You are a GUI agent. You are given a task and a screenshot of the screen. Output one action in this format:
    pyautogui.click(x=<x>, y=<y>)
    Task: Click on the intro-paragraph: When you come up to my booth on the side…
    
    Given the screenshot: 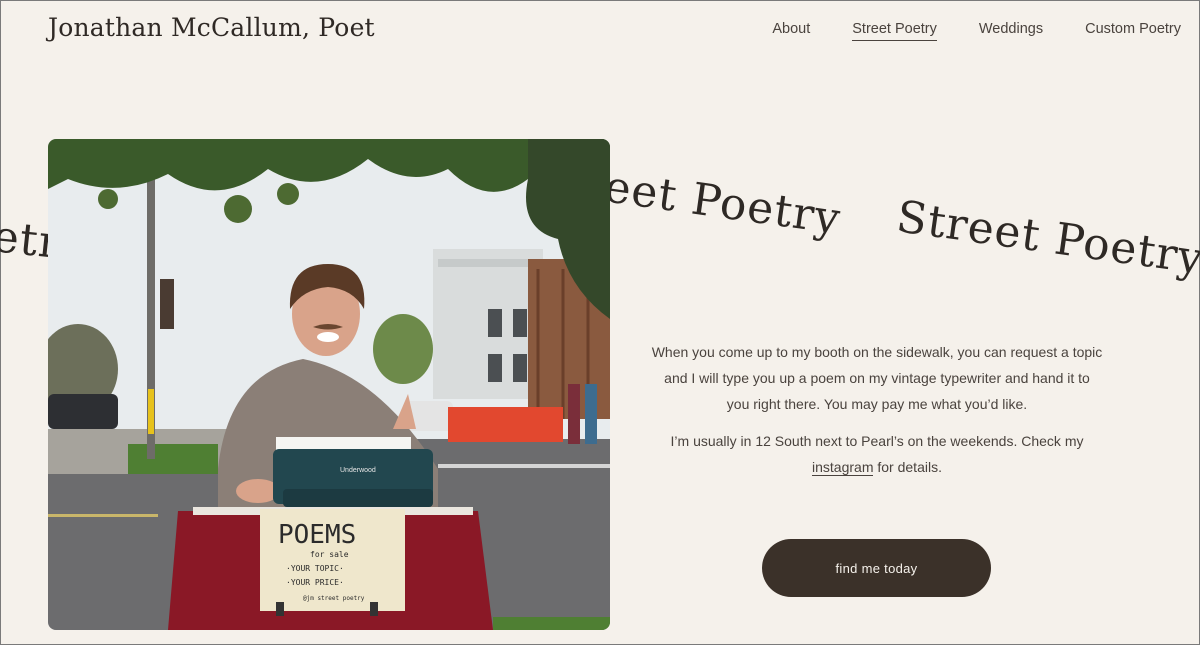 What is the action you would take?
    pyautogui.click(x=877, y=378)
    